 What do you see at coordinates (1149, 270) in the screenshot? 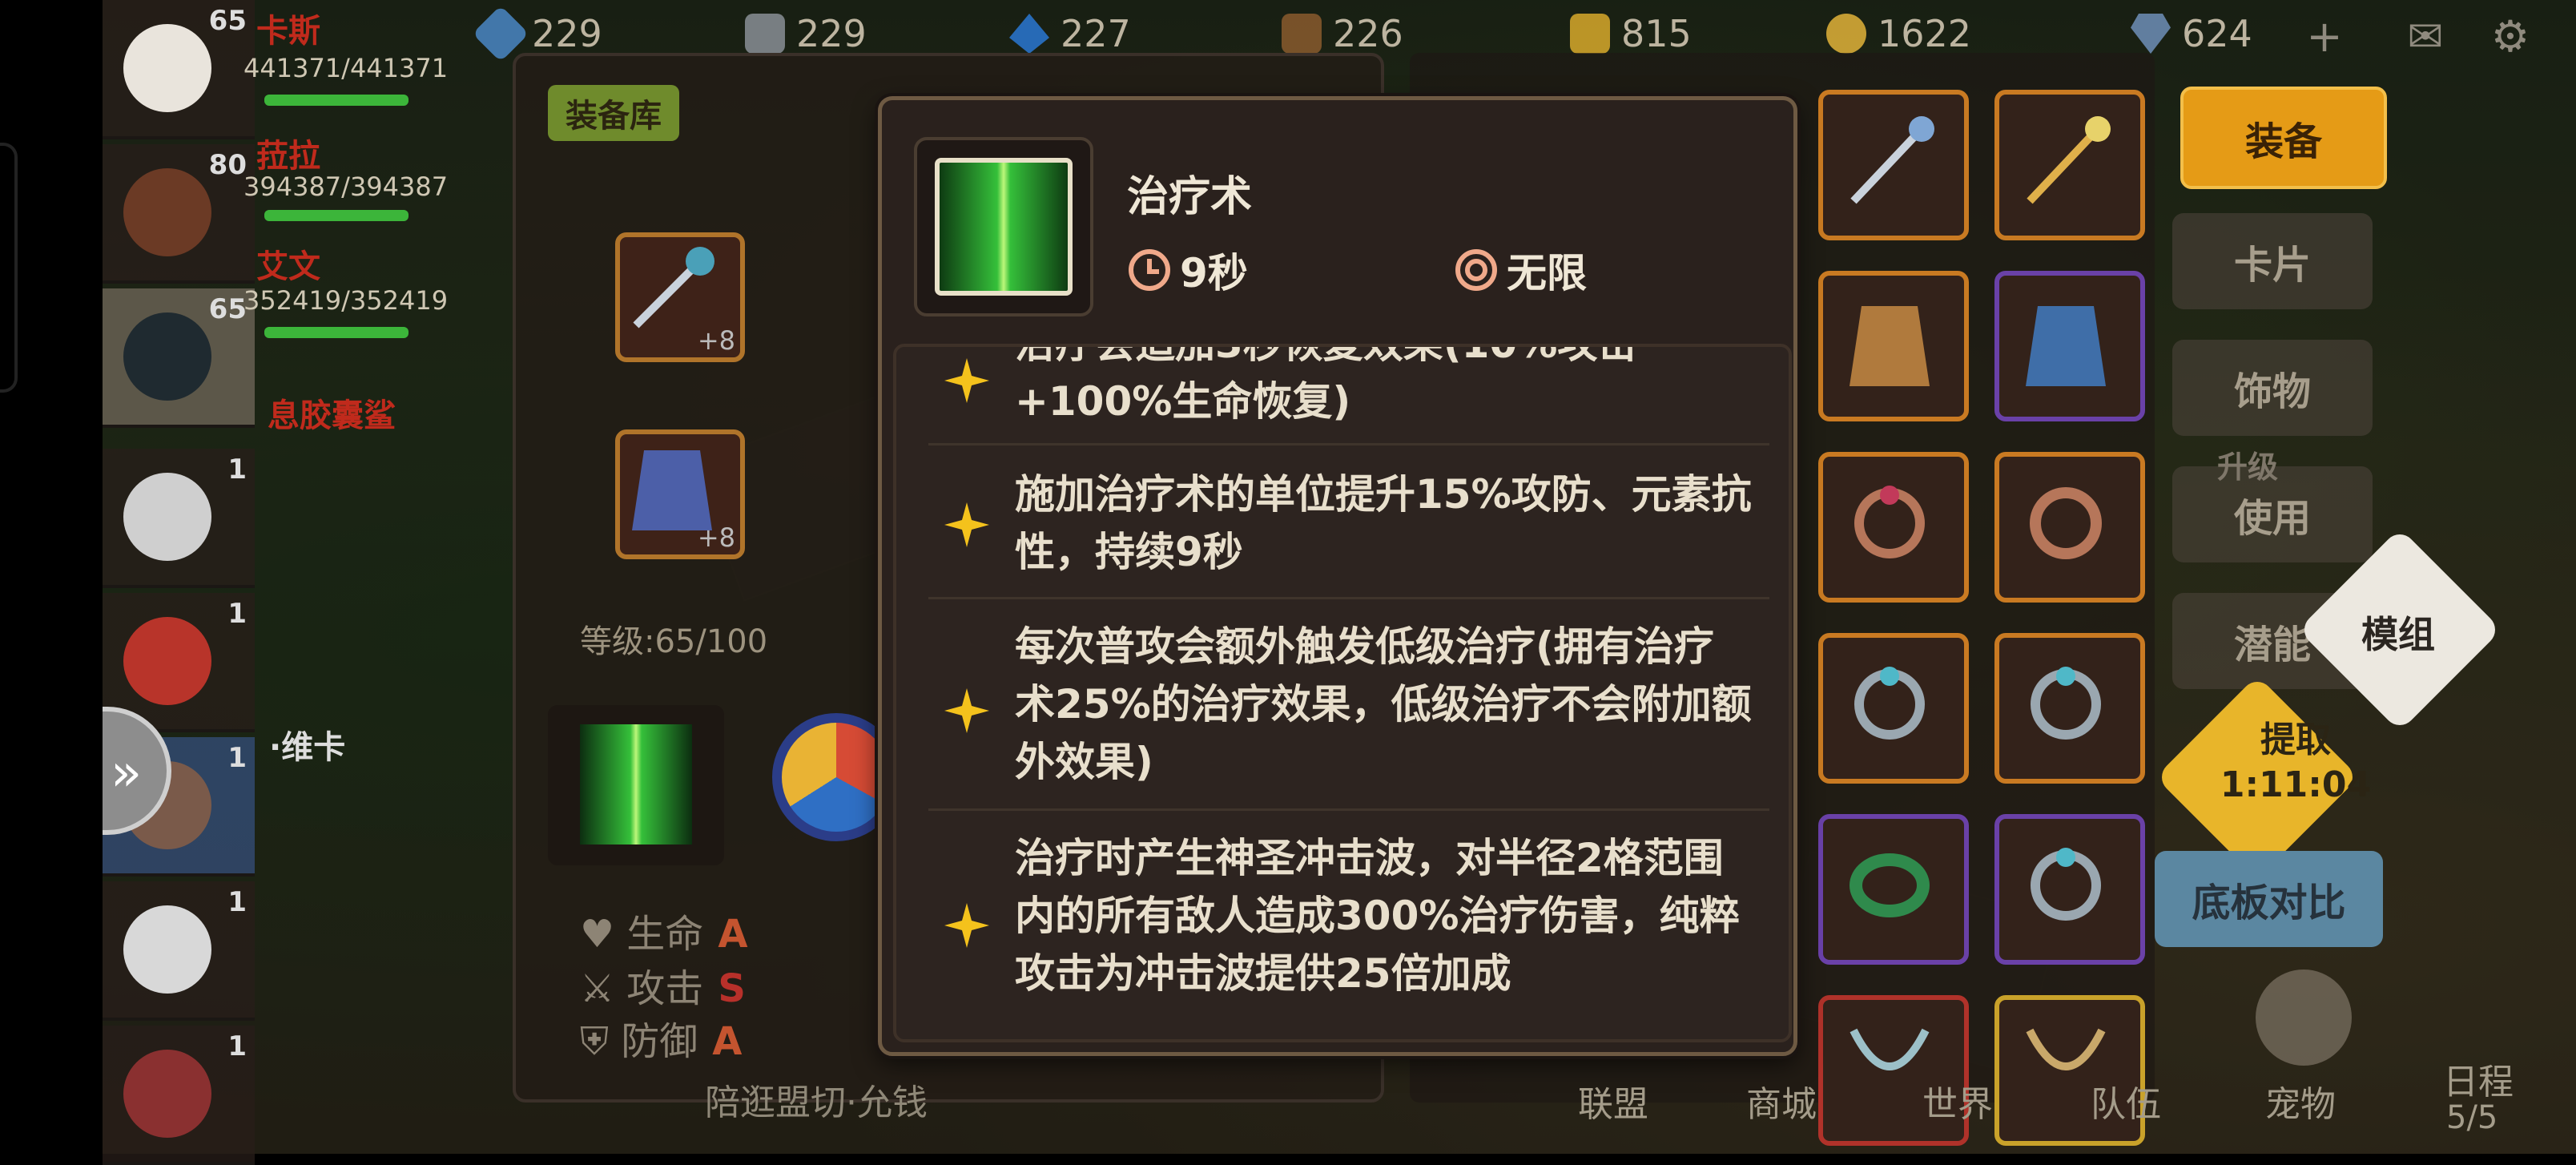
I see `clock-icon` at bounding box center [1149, 270].